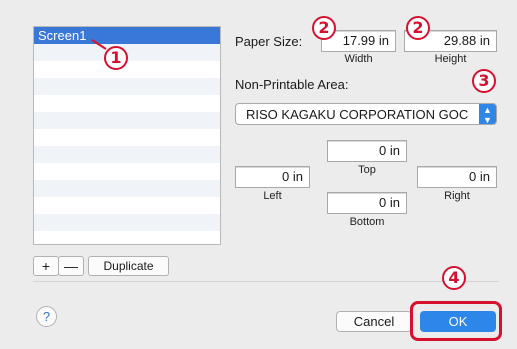  I want to click on left-margin-field: 0 in, so click(272, 177).